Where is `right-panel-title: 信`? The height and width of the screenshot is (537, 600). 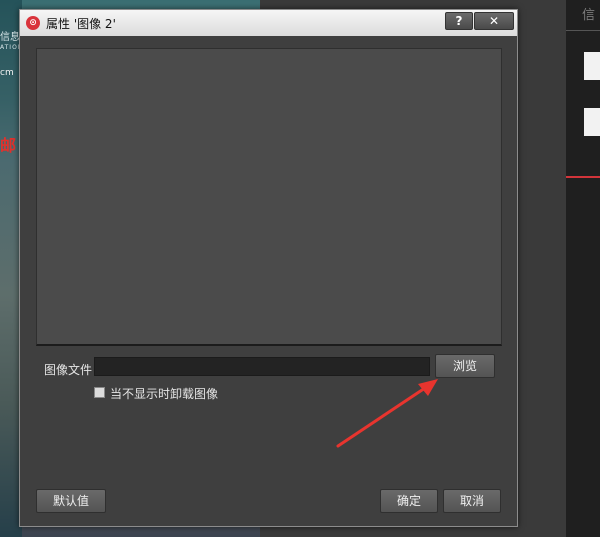
right-panel-title: 信 is located at coordinates (589, 15).